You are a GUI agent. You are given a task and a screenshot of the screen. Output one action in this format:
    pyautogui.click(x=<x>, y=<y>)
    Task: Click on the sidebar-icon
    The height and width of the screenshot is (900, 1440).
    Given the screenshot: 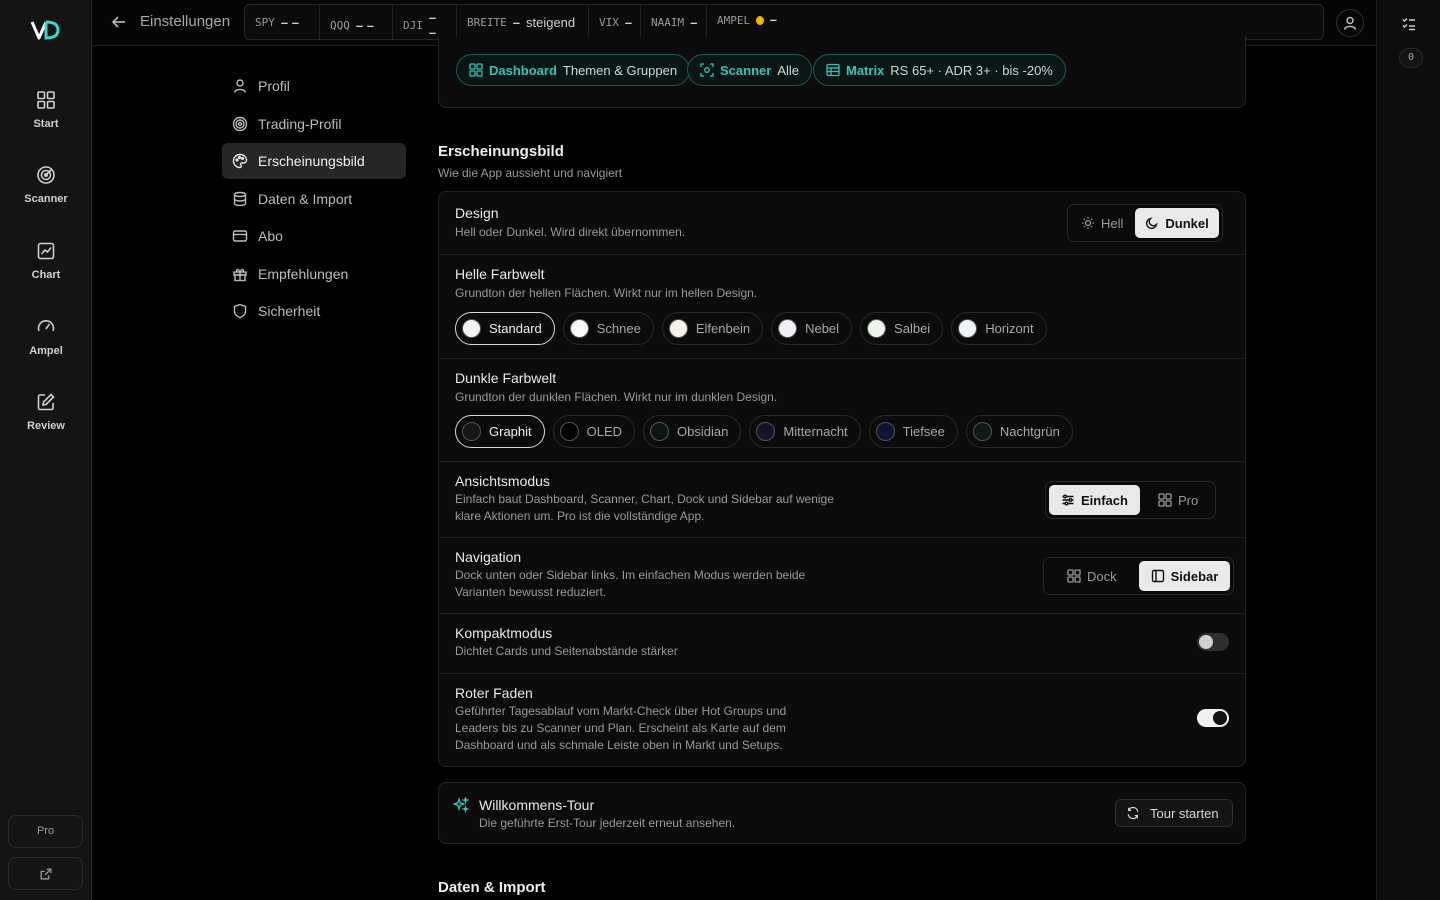 What is the action you would take?
    pyautogui.click(x=1157, y=576)
    